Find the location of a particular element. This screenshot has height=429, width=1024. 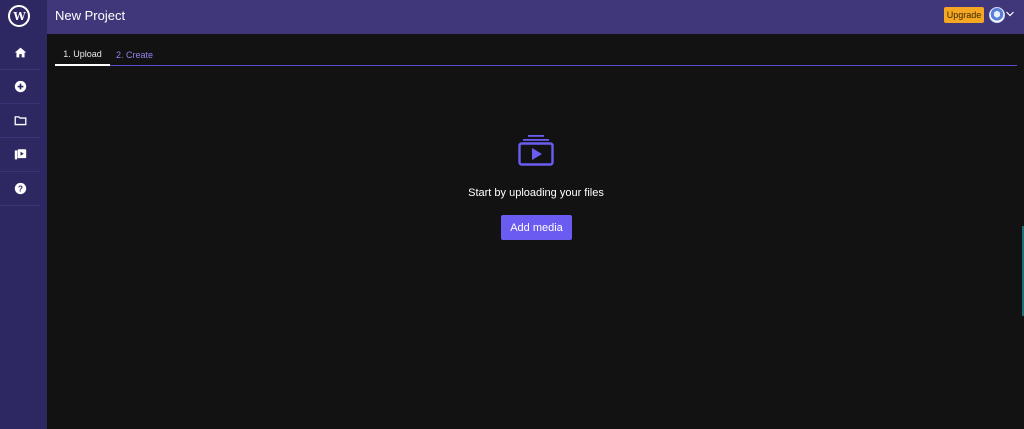

upload-prompt: Start by uploading your files is located at coordinates (536, 193).